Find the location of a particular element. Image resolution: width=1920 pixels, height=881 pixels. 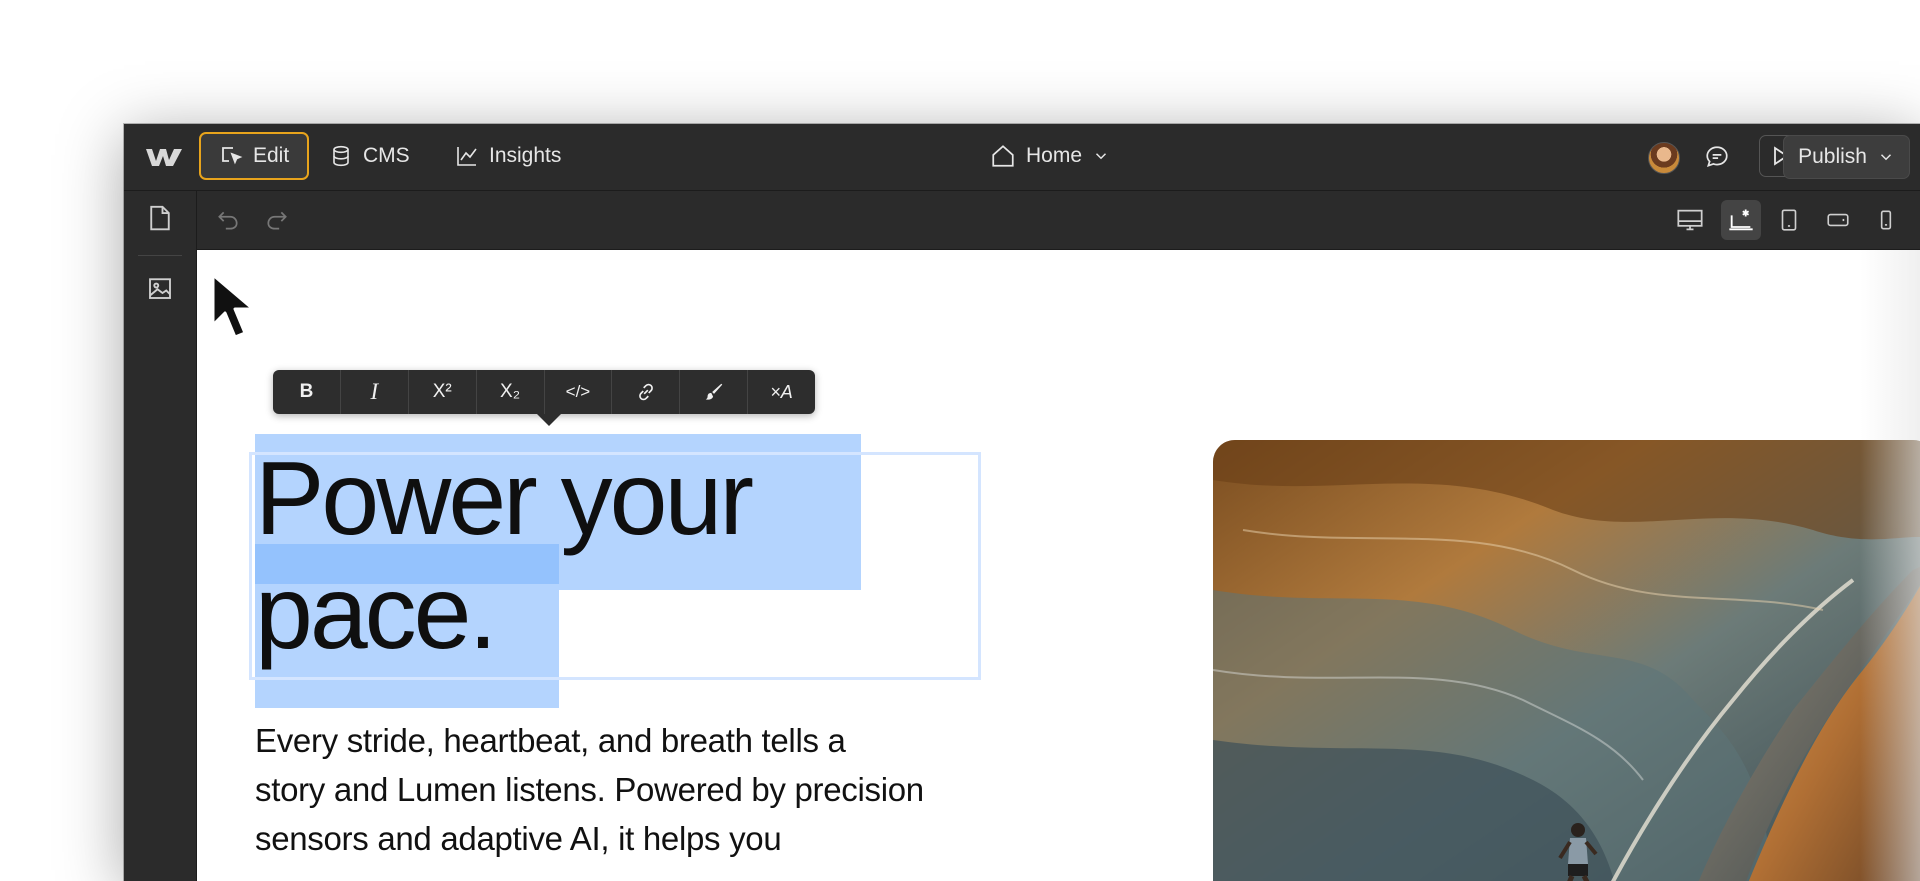

tablet-icon is located at coordinates (1789, 220).